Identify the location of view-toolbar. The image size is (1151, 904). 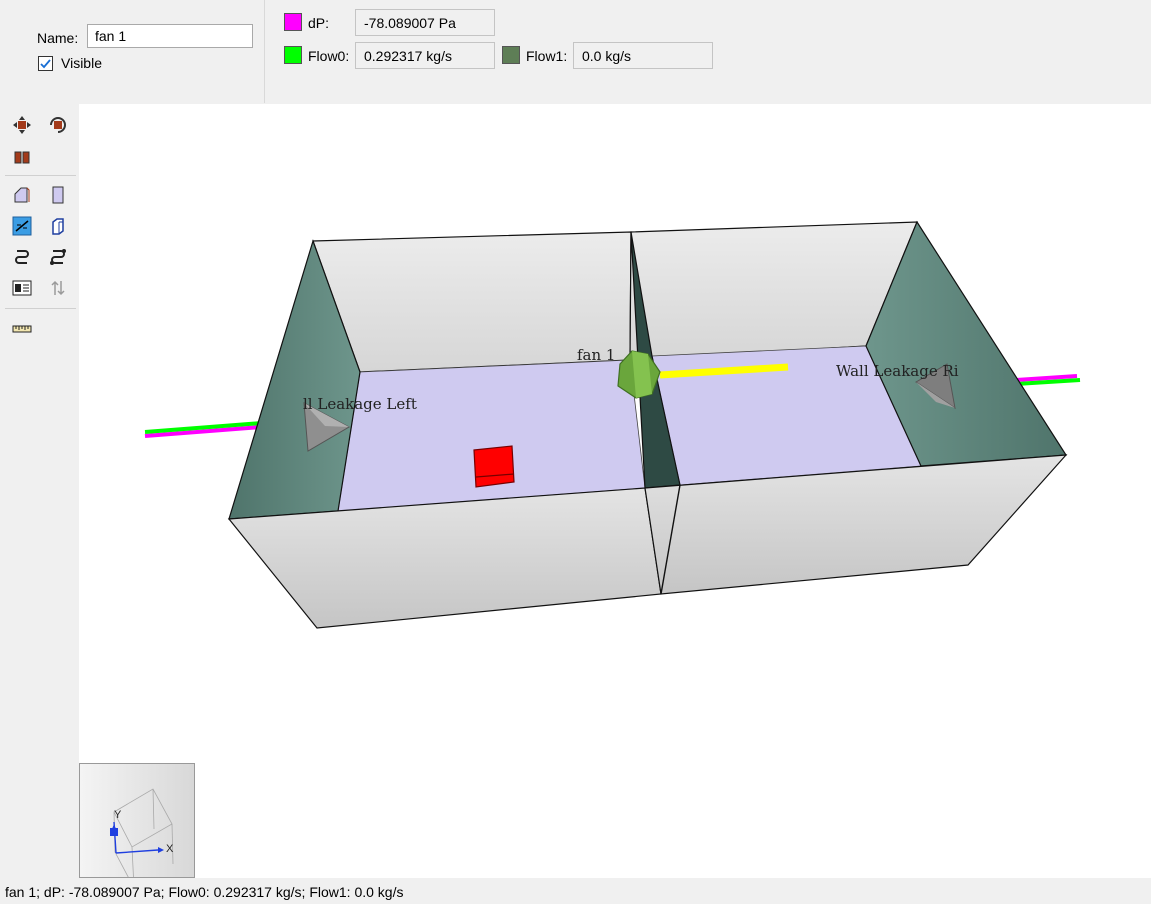
(39, 491).